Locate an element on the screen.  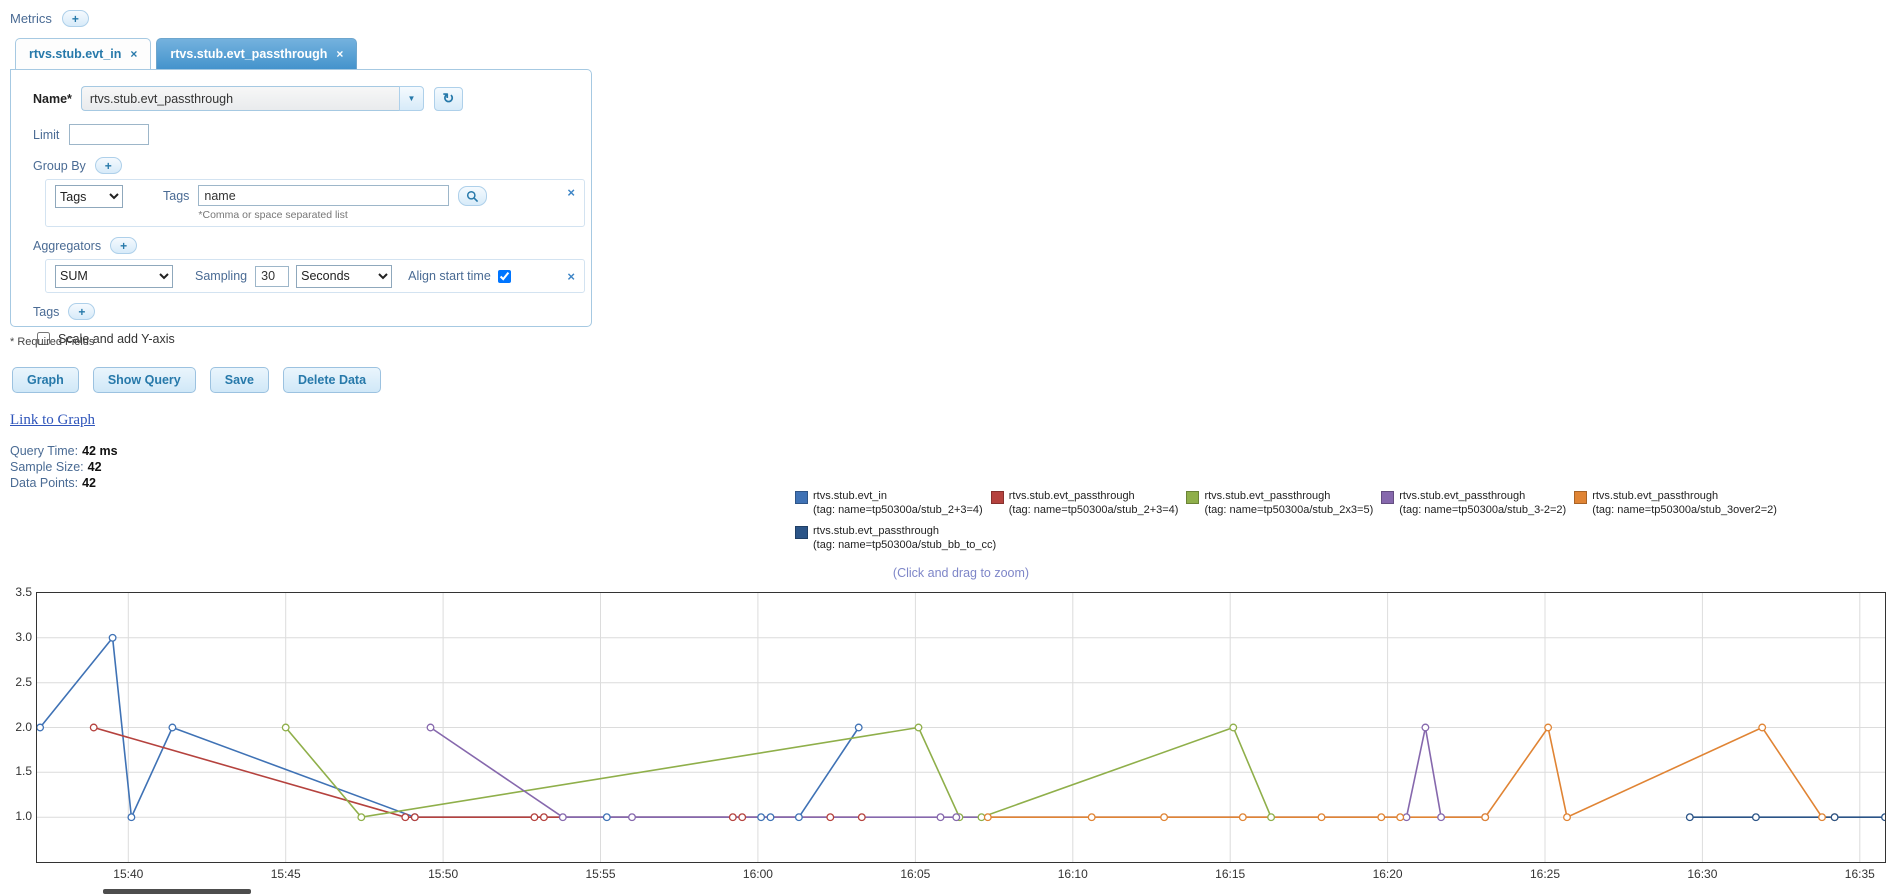
y-axis: 3.5 3.0 2.5 2.0 1.5 1.0 is located at coordinates (17, 724).